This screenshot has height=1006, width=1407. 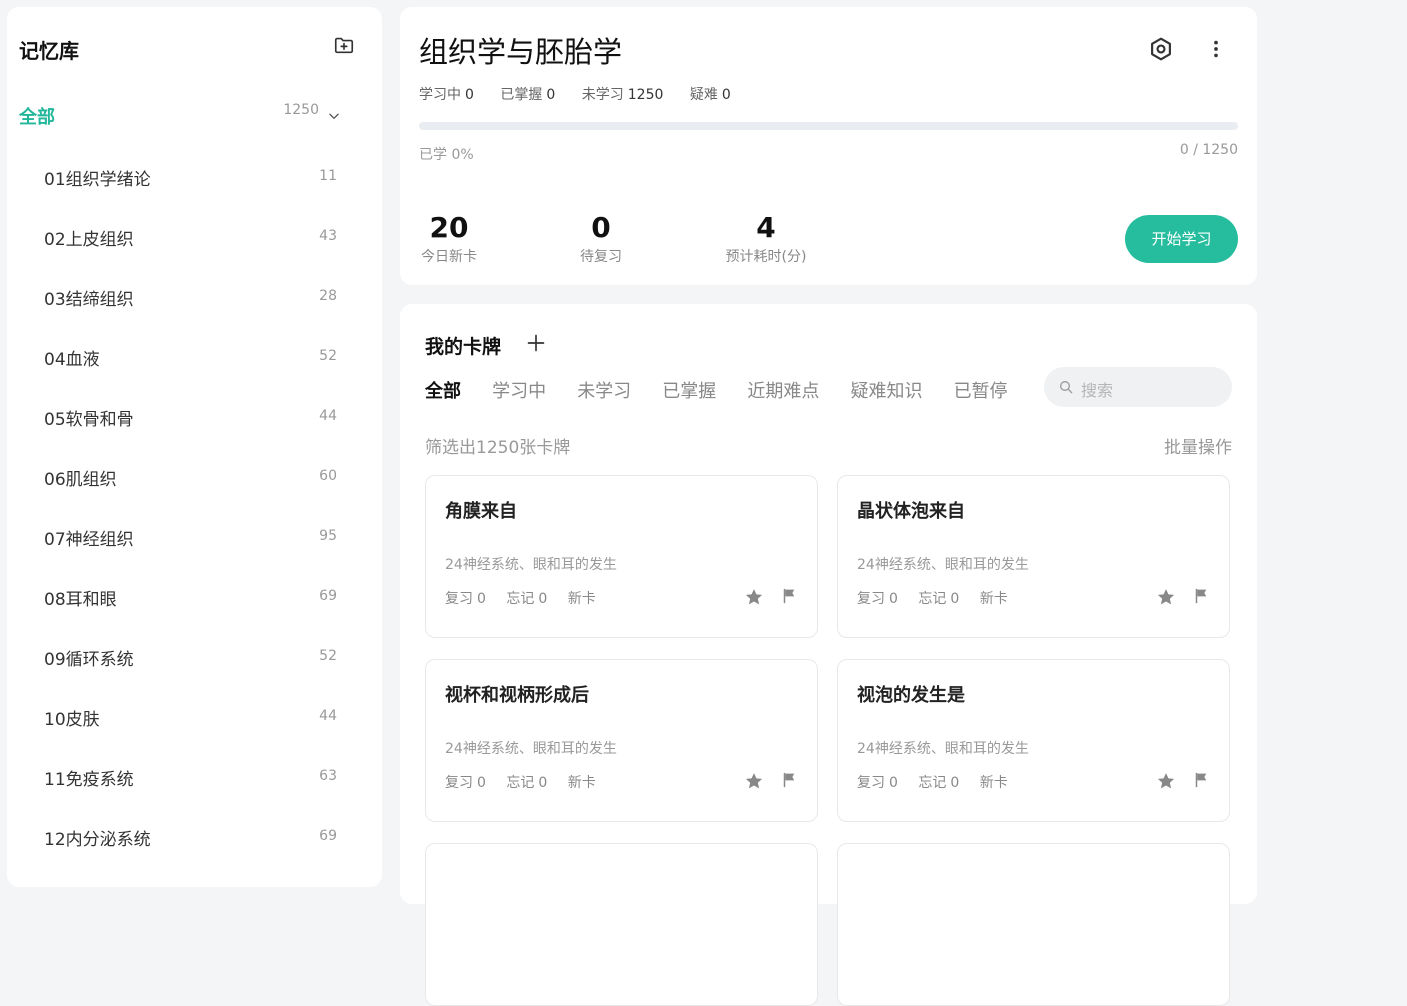 What do you see at coordinates (1198, 445) in the screenshot?
I see `batch-operation-button: 批量操作` at bounding box center [1198, 445].